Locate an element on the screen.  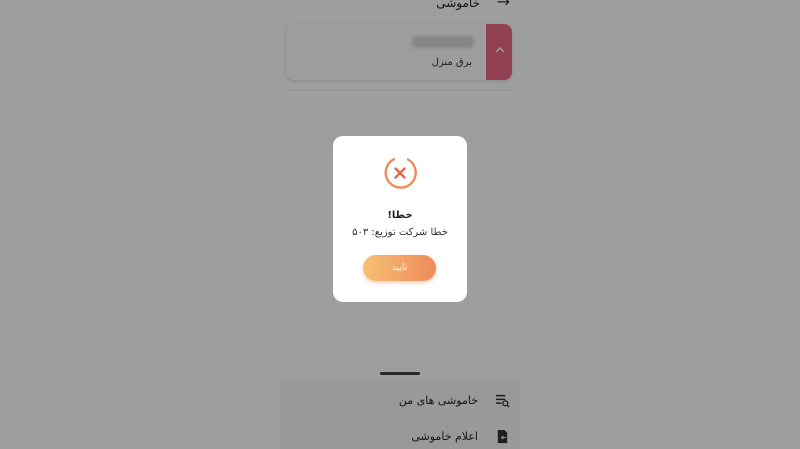
dialog-title: خطا! is located at coordinates (400, 215).